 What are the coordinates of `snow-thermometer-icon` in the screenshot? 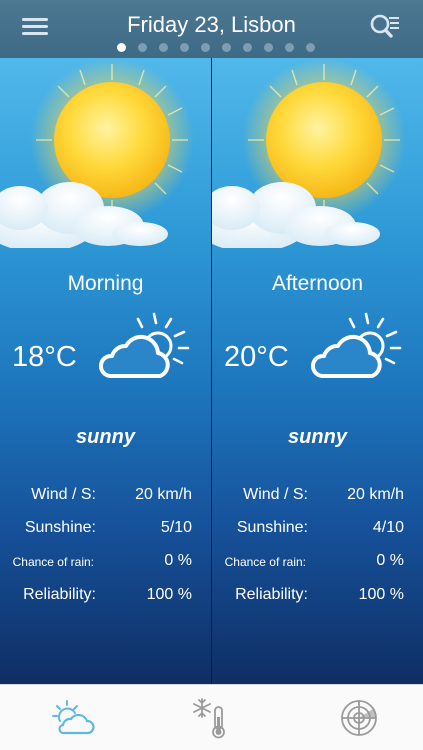 It's located at (209, 718).